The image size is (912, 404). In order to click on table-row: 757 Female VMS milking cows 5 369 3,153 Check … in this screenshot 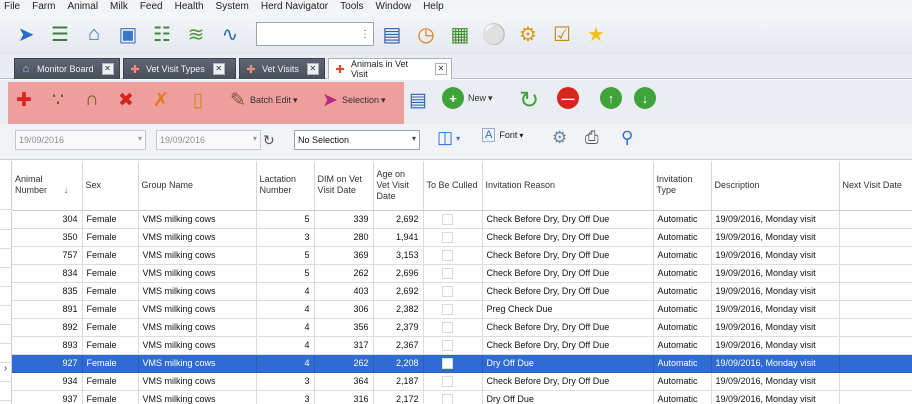, I will do `click(462, 255)`.